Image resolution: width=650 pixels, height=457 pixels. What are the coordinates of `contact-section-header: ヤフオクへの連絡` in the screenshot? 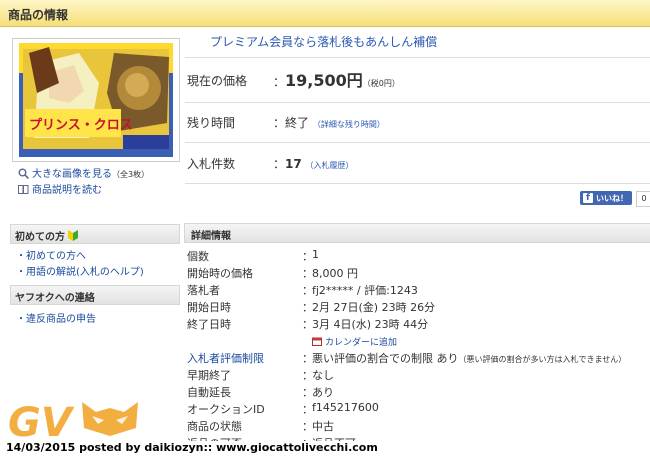 It's located at (95, 295).